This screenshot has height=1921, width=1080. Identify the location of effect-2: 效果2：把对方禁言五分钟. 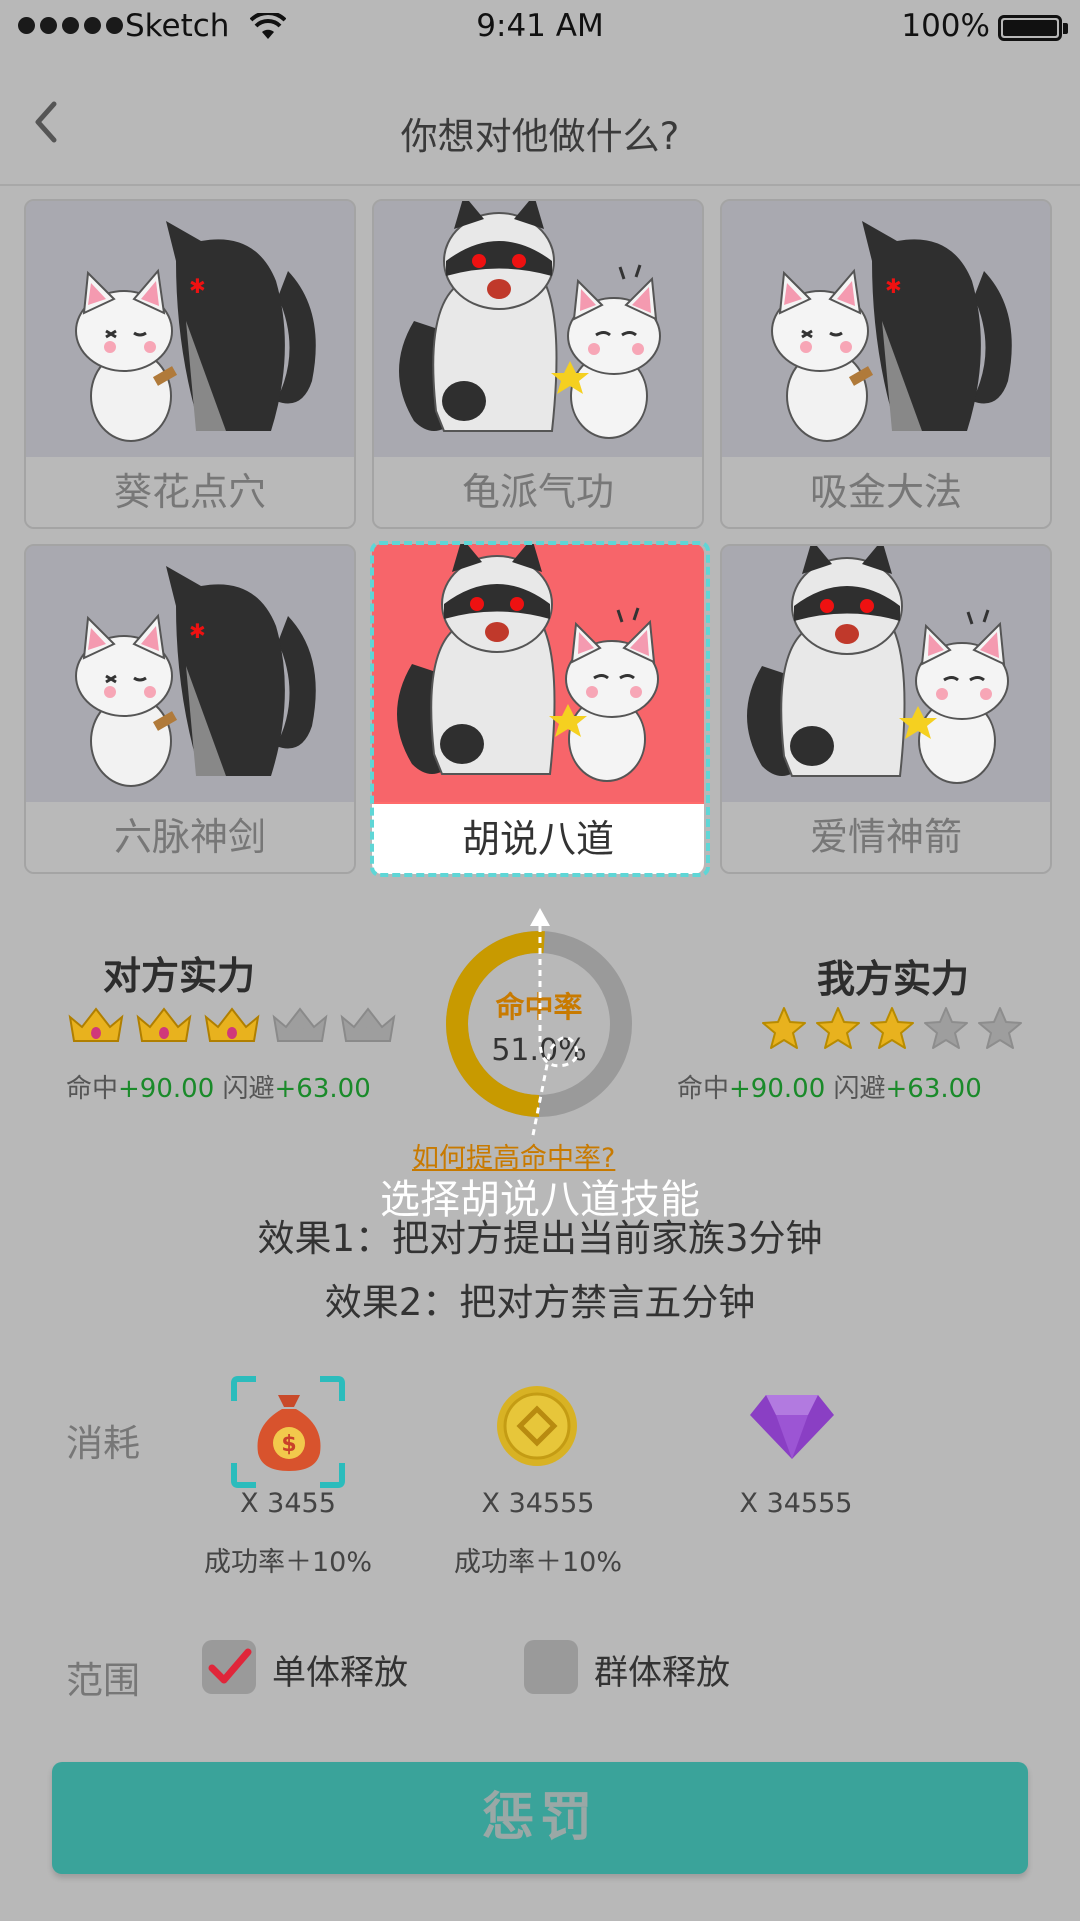
(540, 1302).